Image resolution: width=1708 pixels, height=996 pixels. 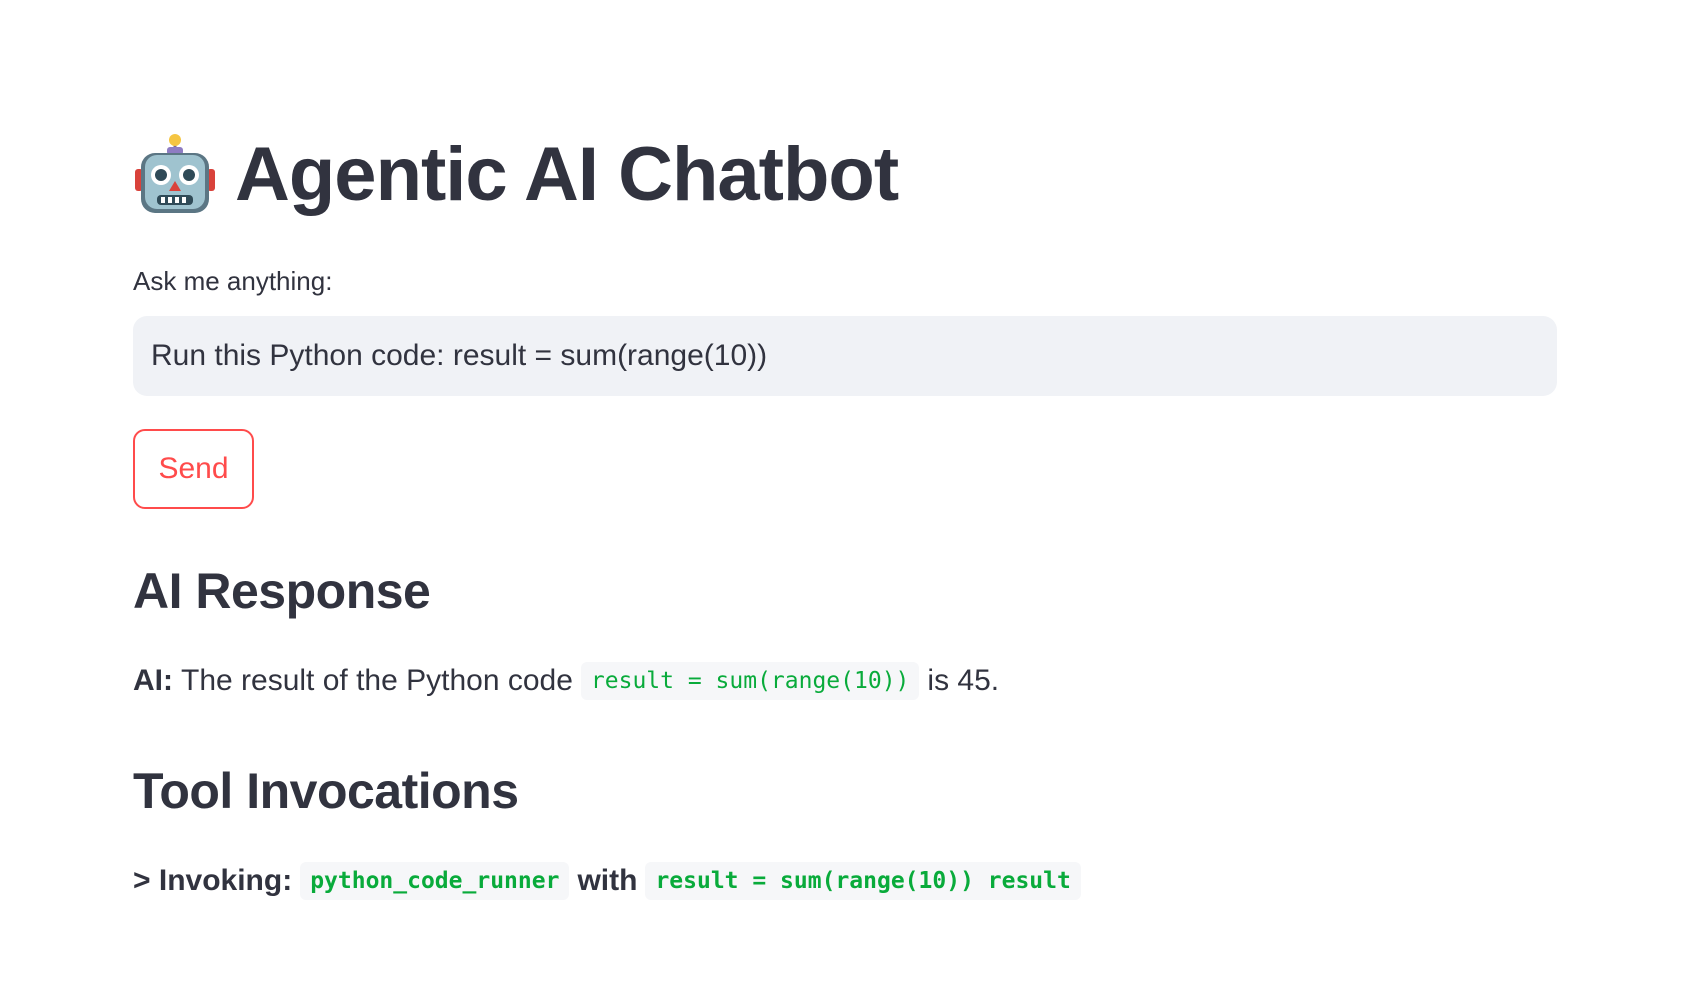 What do you see at coordinates (326, 791) in the screenshot?
I see `tool-invocations-heading: Tool Invocations` at bounding box center [326, 791].